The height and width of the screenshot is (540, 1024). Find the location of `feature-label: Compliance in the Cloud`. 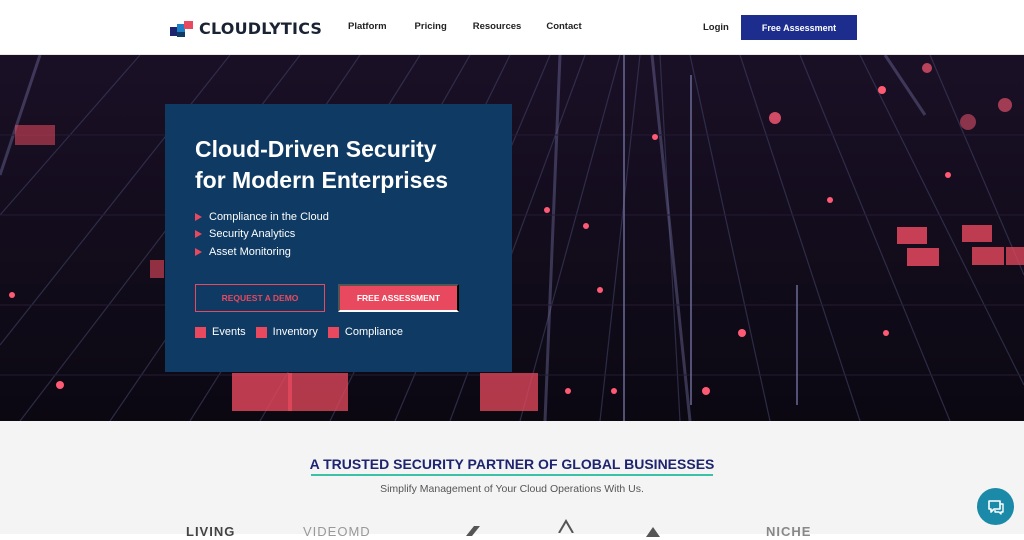

feature-label: Compliance in the Cloud is located at coordinates (269, 216).